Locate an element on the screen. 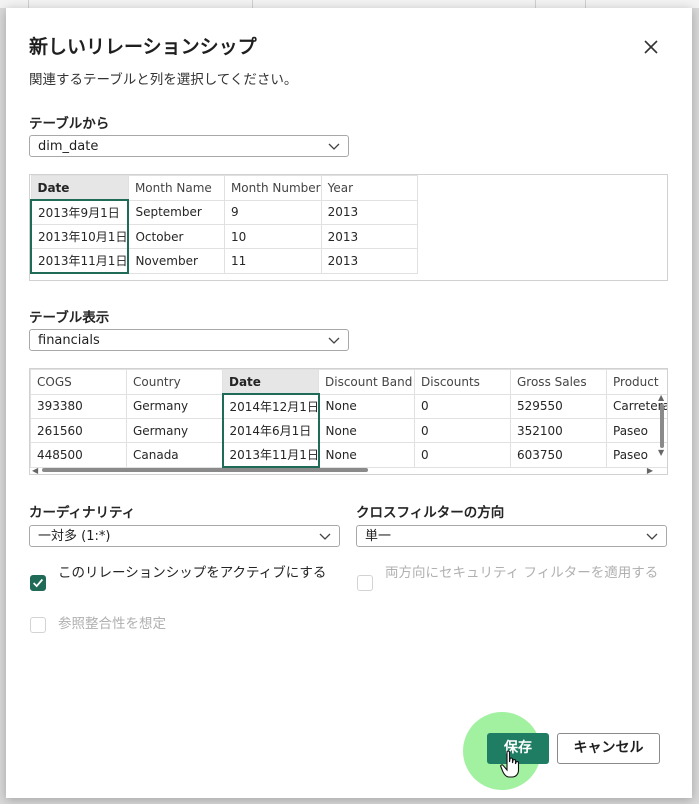  column-header: Month Name is located at coordinates (176, 188).